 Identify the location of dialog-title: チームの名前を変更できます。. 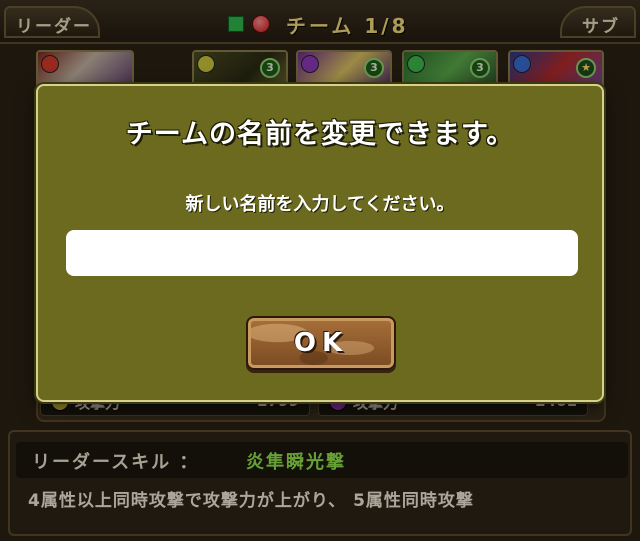
(320, 134).